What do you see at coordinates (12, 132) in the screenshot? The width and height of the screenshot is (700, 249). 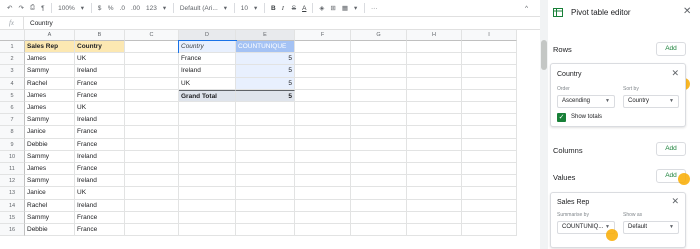 I see `row-header: 8` at bounding box center [12, 132].